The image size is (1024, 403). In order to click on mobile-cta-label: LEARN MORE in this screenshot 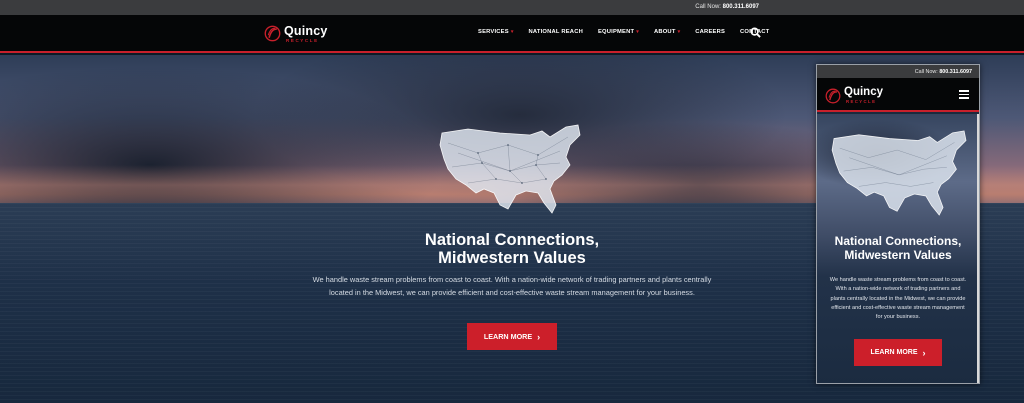, I will do `click(894, 352)`.